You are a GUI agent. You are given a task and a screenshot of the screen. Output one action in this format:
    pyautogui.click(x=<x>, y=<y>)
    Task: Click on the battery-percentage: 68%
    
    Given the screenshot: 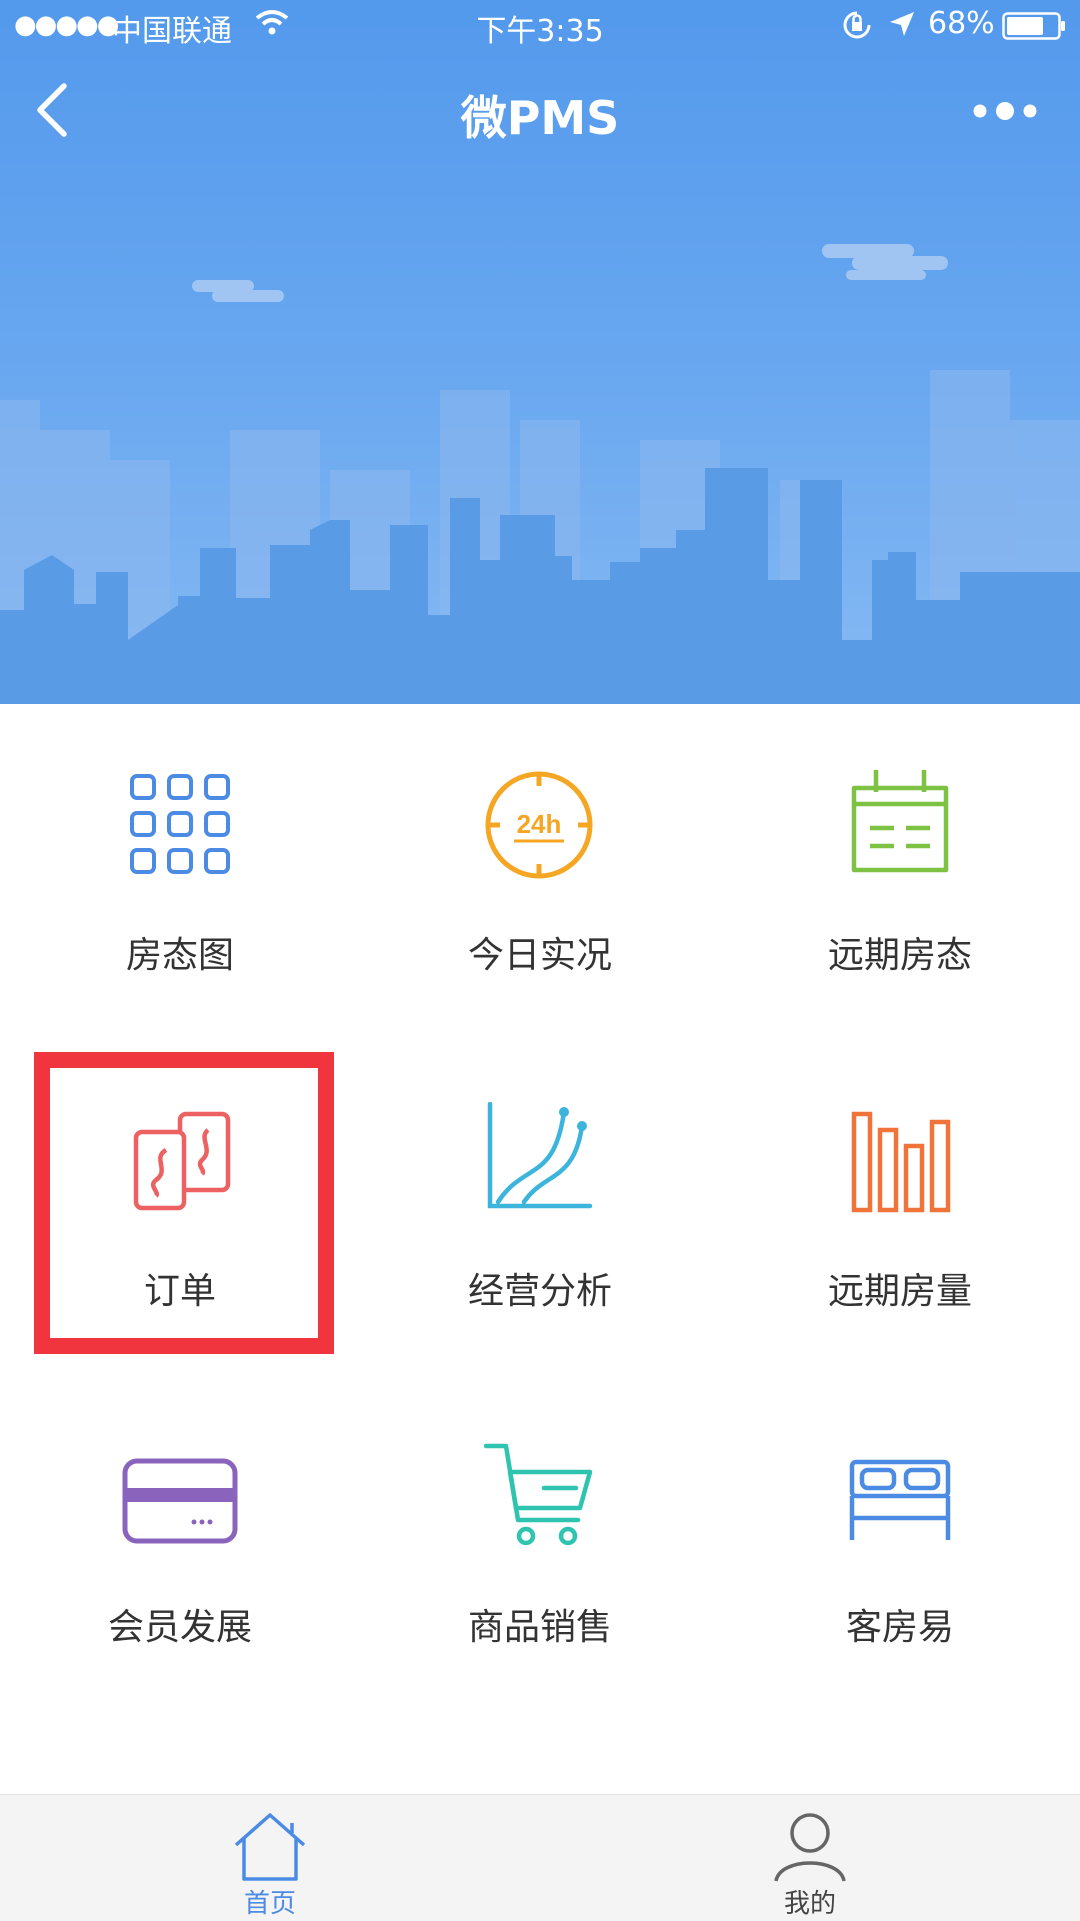 What is the action you would take?
    pyautogui.click(x=961, y=23)
    